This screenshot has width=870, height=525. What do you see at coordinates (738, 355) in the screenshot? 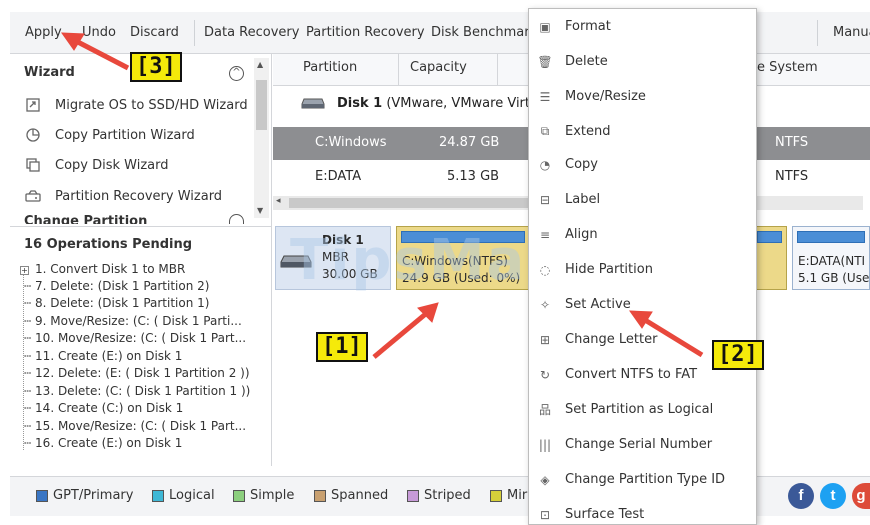
I see `callout-2: [2]` at bounding box center [738, 355].